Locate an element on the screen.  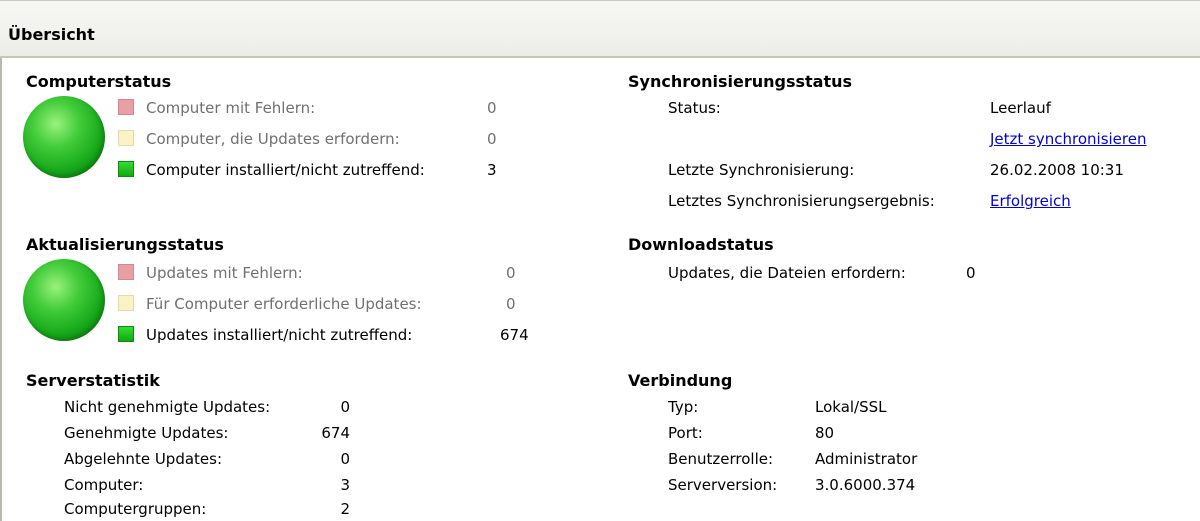
connection-version-value: 3.0.6000.374 is located at coordinates (865, 485).